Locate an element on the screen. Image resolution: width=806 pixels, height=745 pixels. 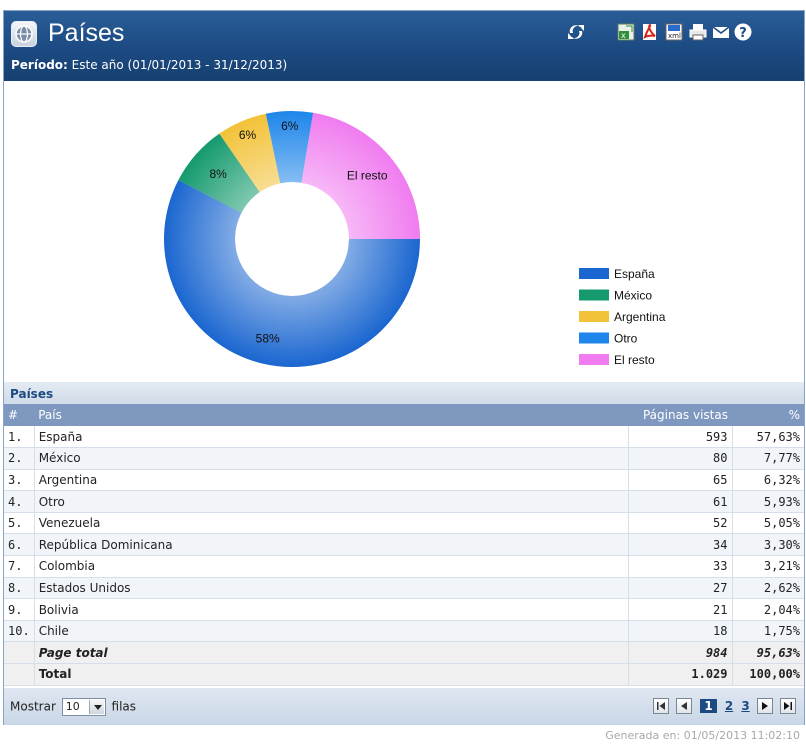
cell-views: 27 is located at coordinates (679, 588).